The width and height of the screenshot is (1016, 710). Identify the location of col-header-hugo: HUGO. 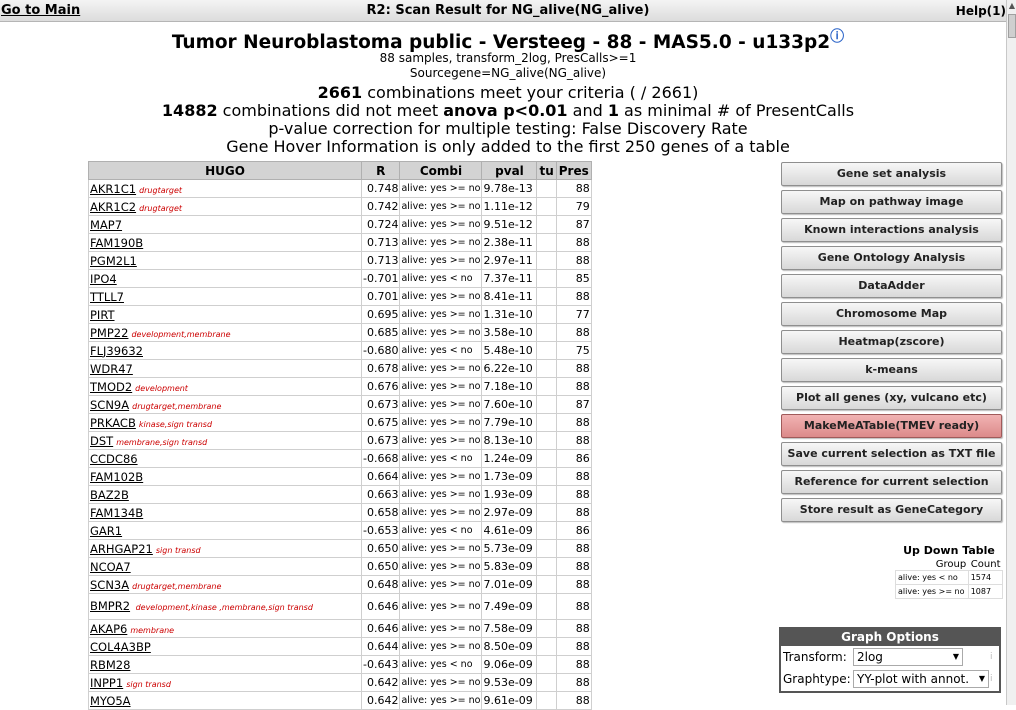
(225, 170).